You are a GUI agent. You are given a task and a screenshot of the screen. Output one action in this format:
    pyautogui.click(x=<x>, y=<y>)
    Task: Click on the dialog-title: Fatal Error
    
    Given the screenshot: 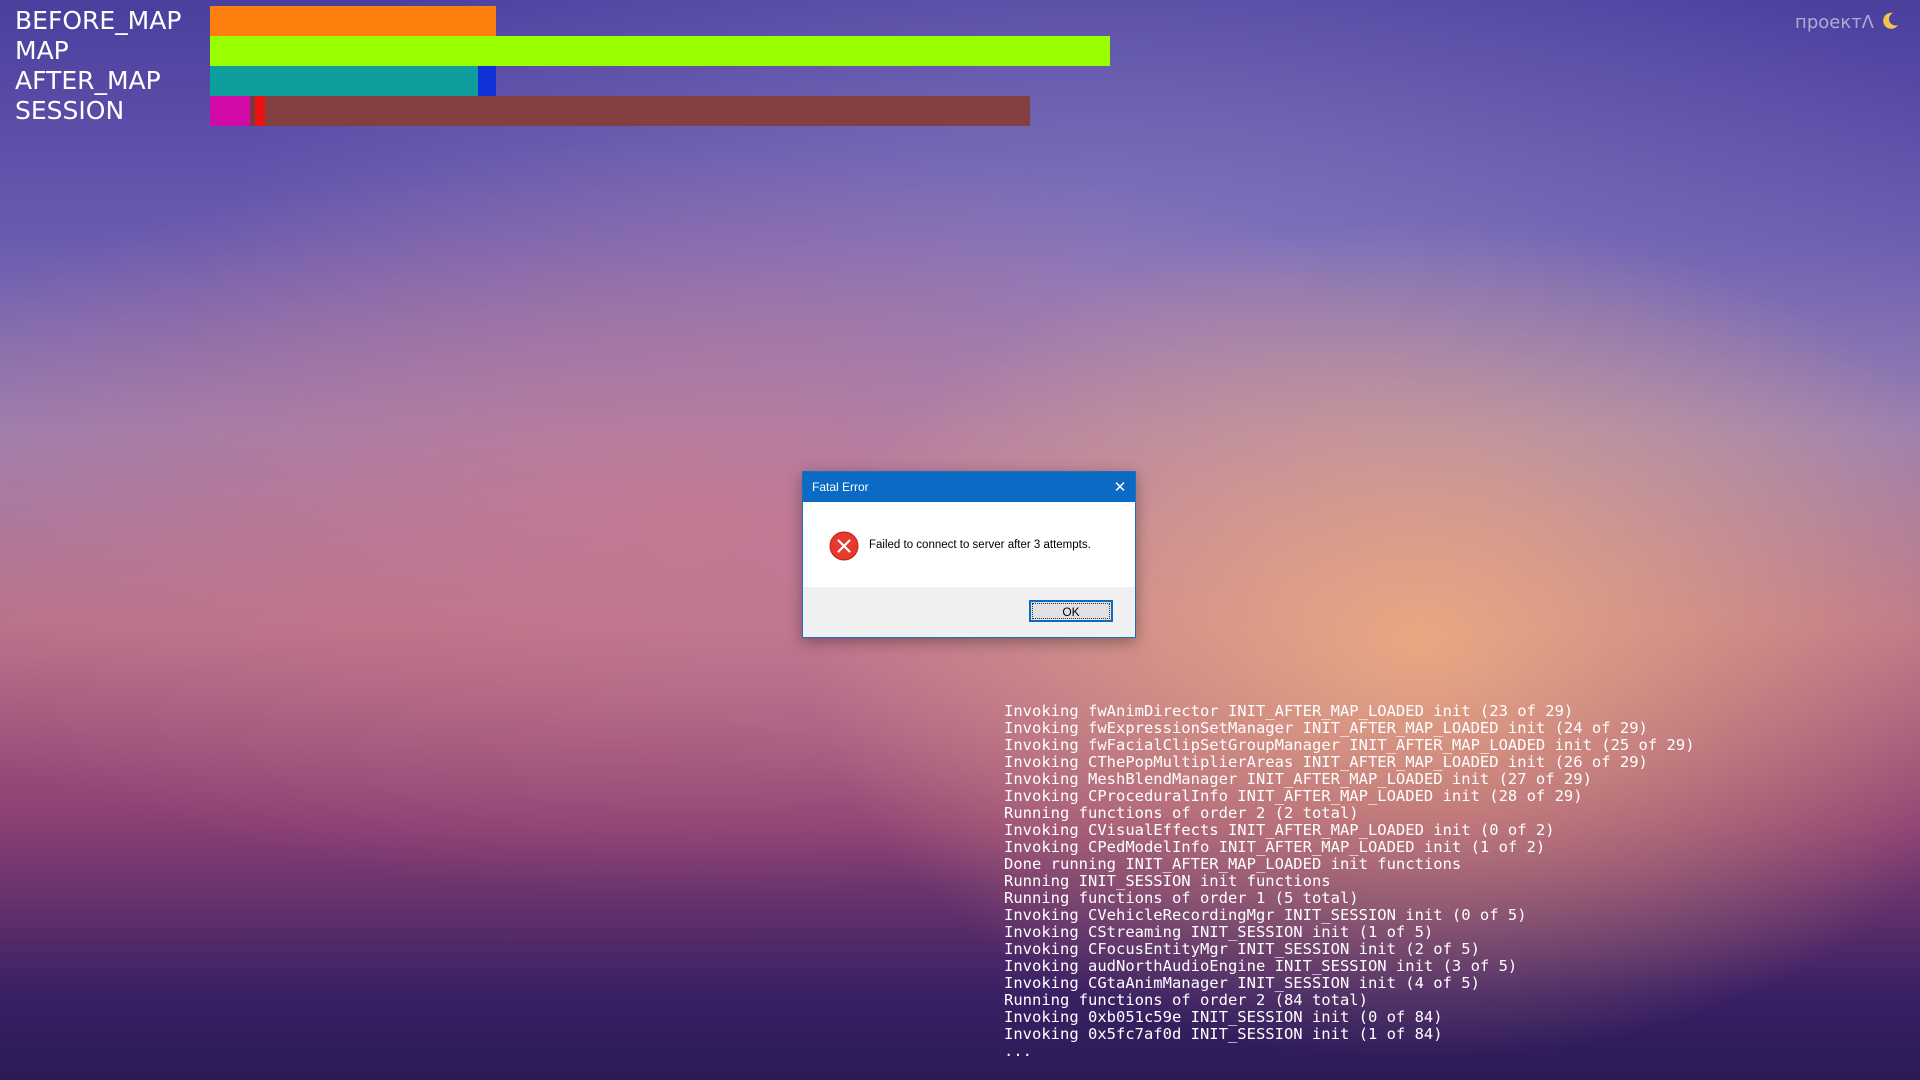 What is the action you would take?
    pyautogui.click(x=840, y=487)
    